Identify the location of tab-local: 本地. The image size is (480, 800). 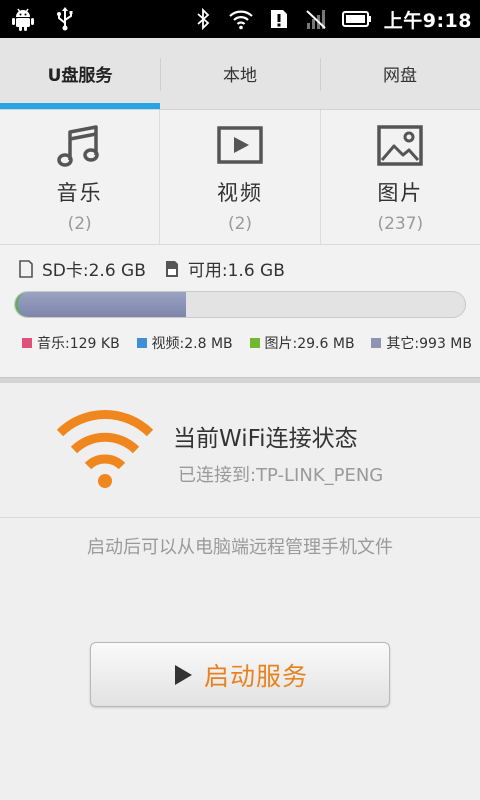
(240, 73).